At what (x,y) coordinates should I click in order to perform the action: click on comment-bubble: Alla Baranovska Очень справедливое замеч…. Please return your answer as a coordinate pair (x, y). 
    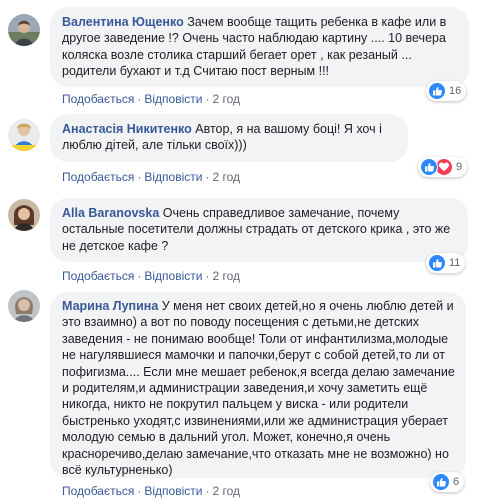
    Looking at the image, I should click on (259, 230).